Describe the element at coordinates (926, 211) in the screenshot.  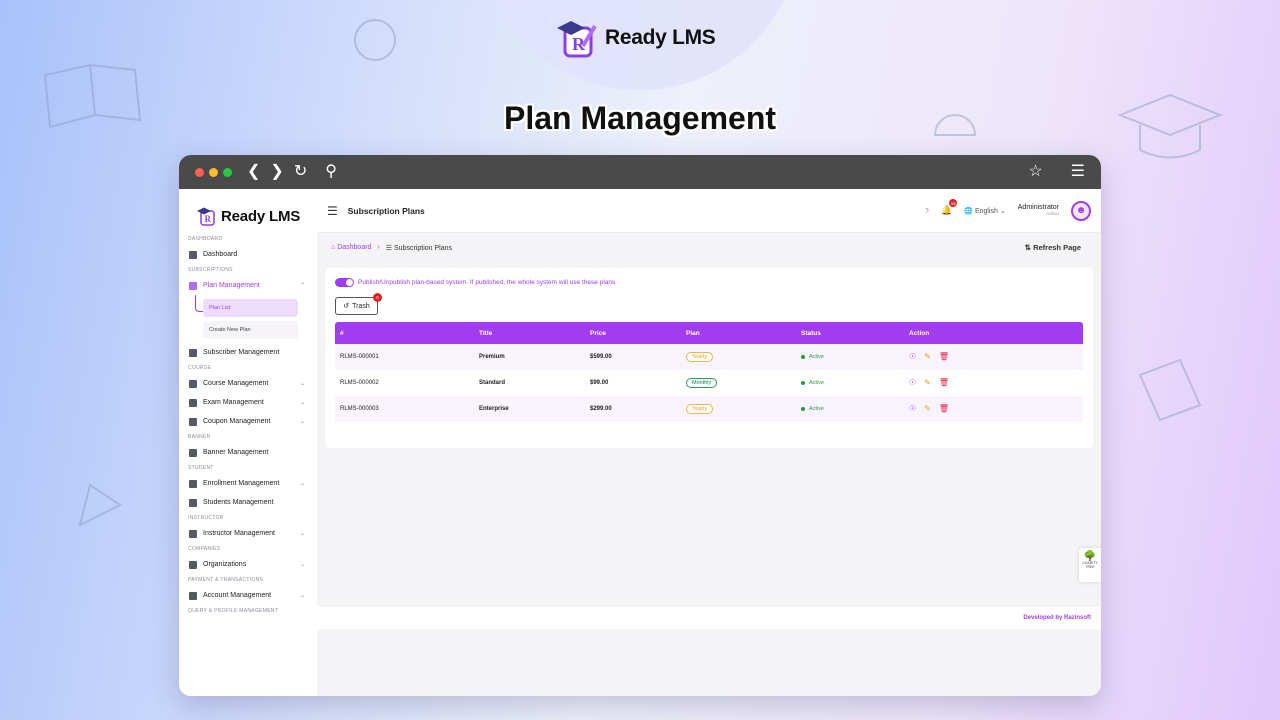
I see `dark-mode-icon: ☽` at that location.